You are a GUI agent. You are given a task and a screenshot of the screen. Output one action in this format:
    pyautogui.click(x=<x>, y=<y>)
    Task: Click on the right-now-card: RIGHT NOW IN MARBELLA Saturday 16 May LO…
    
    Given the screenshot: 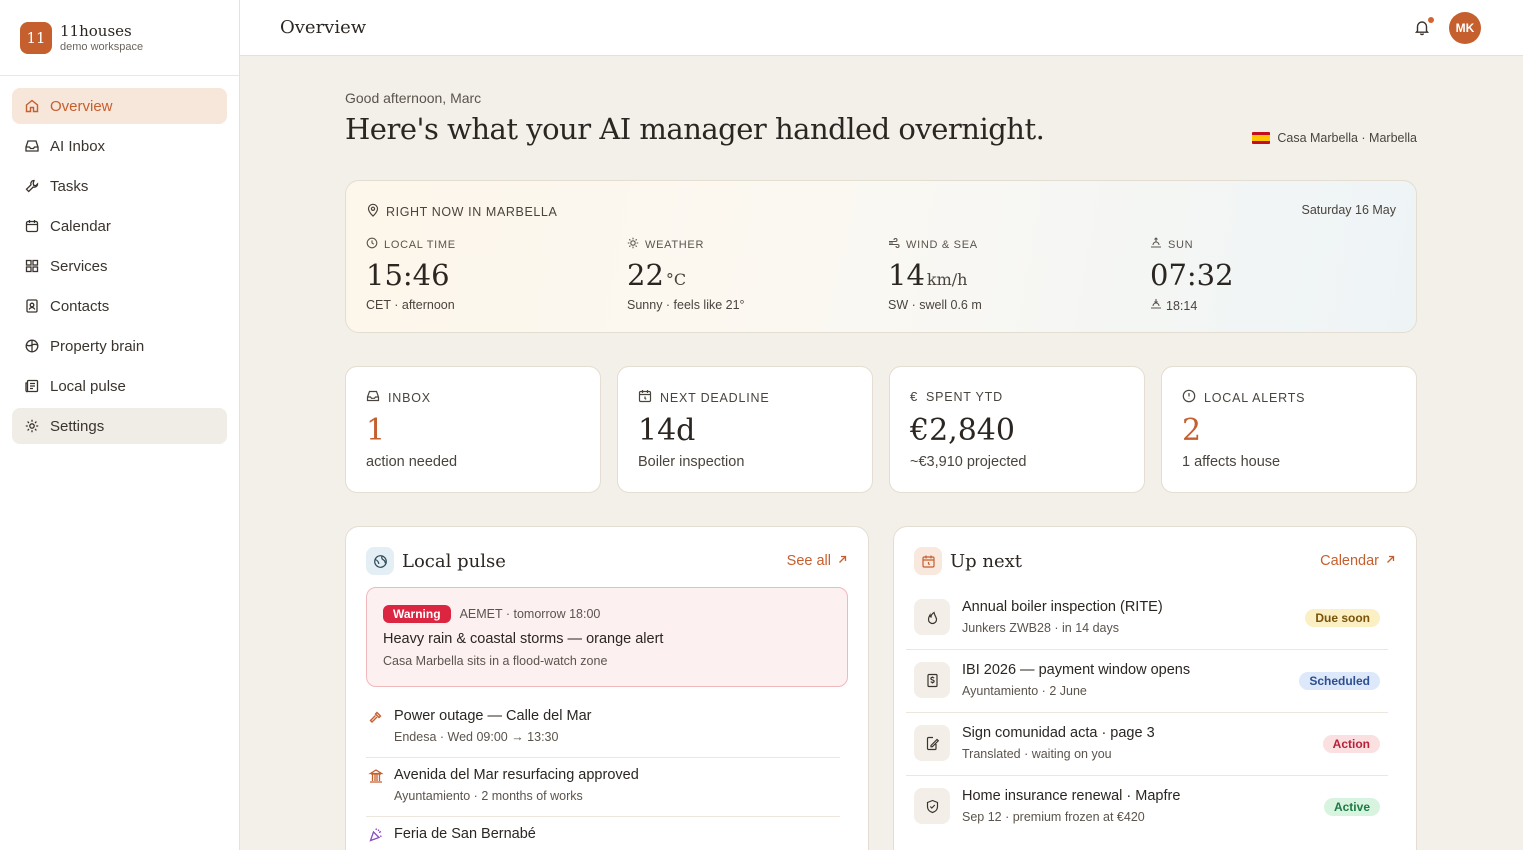 What is the action you would take?
    pyautogui.click(x=881, y=256)
    